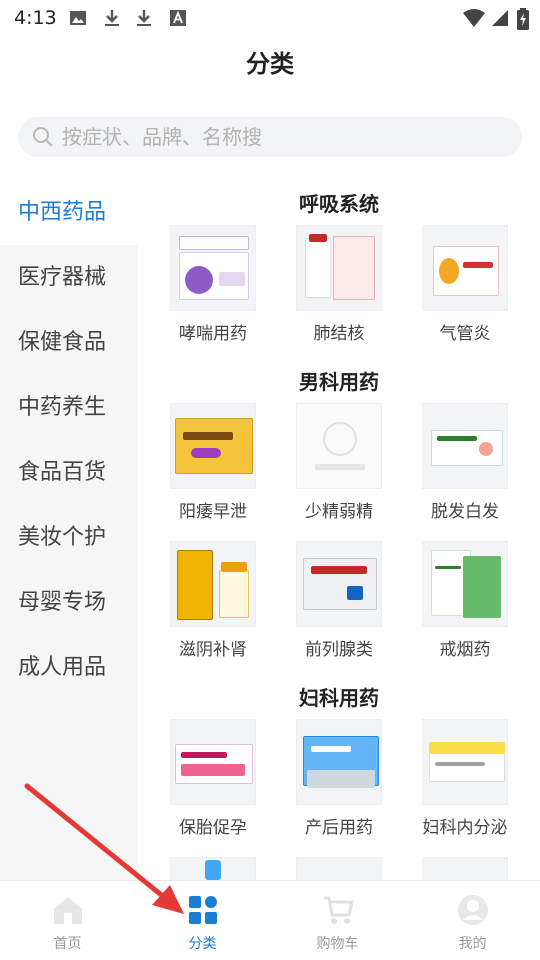  Describe the element at coordinates (213, 650) in the screenshot. I see `product-label: 滋阴补肾` at that location.